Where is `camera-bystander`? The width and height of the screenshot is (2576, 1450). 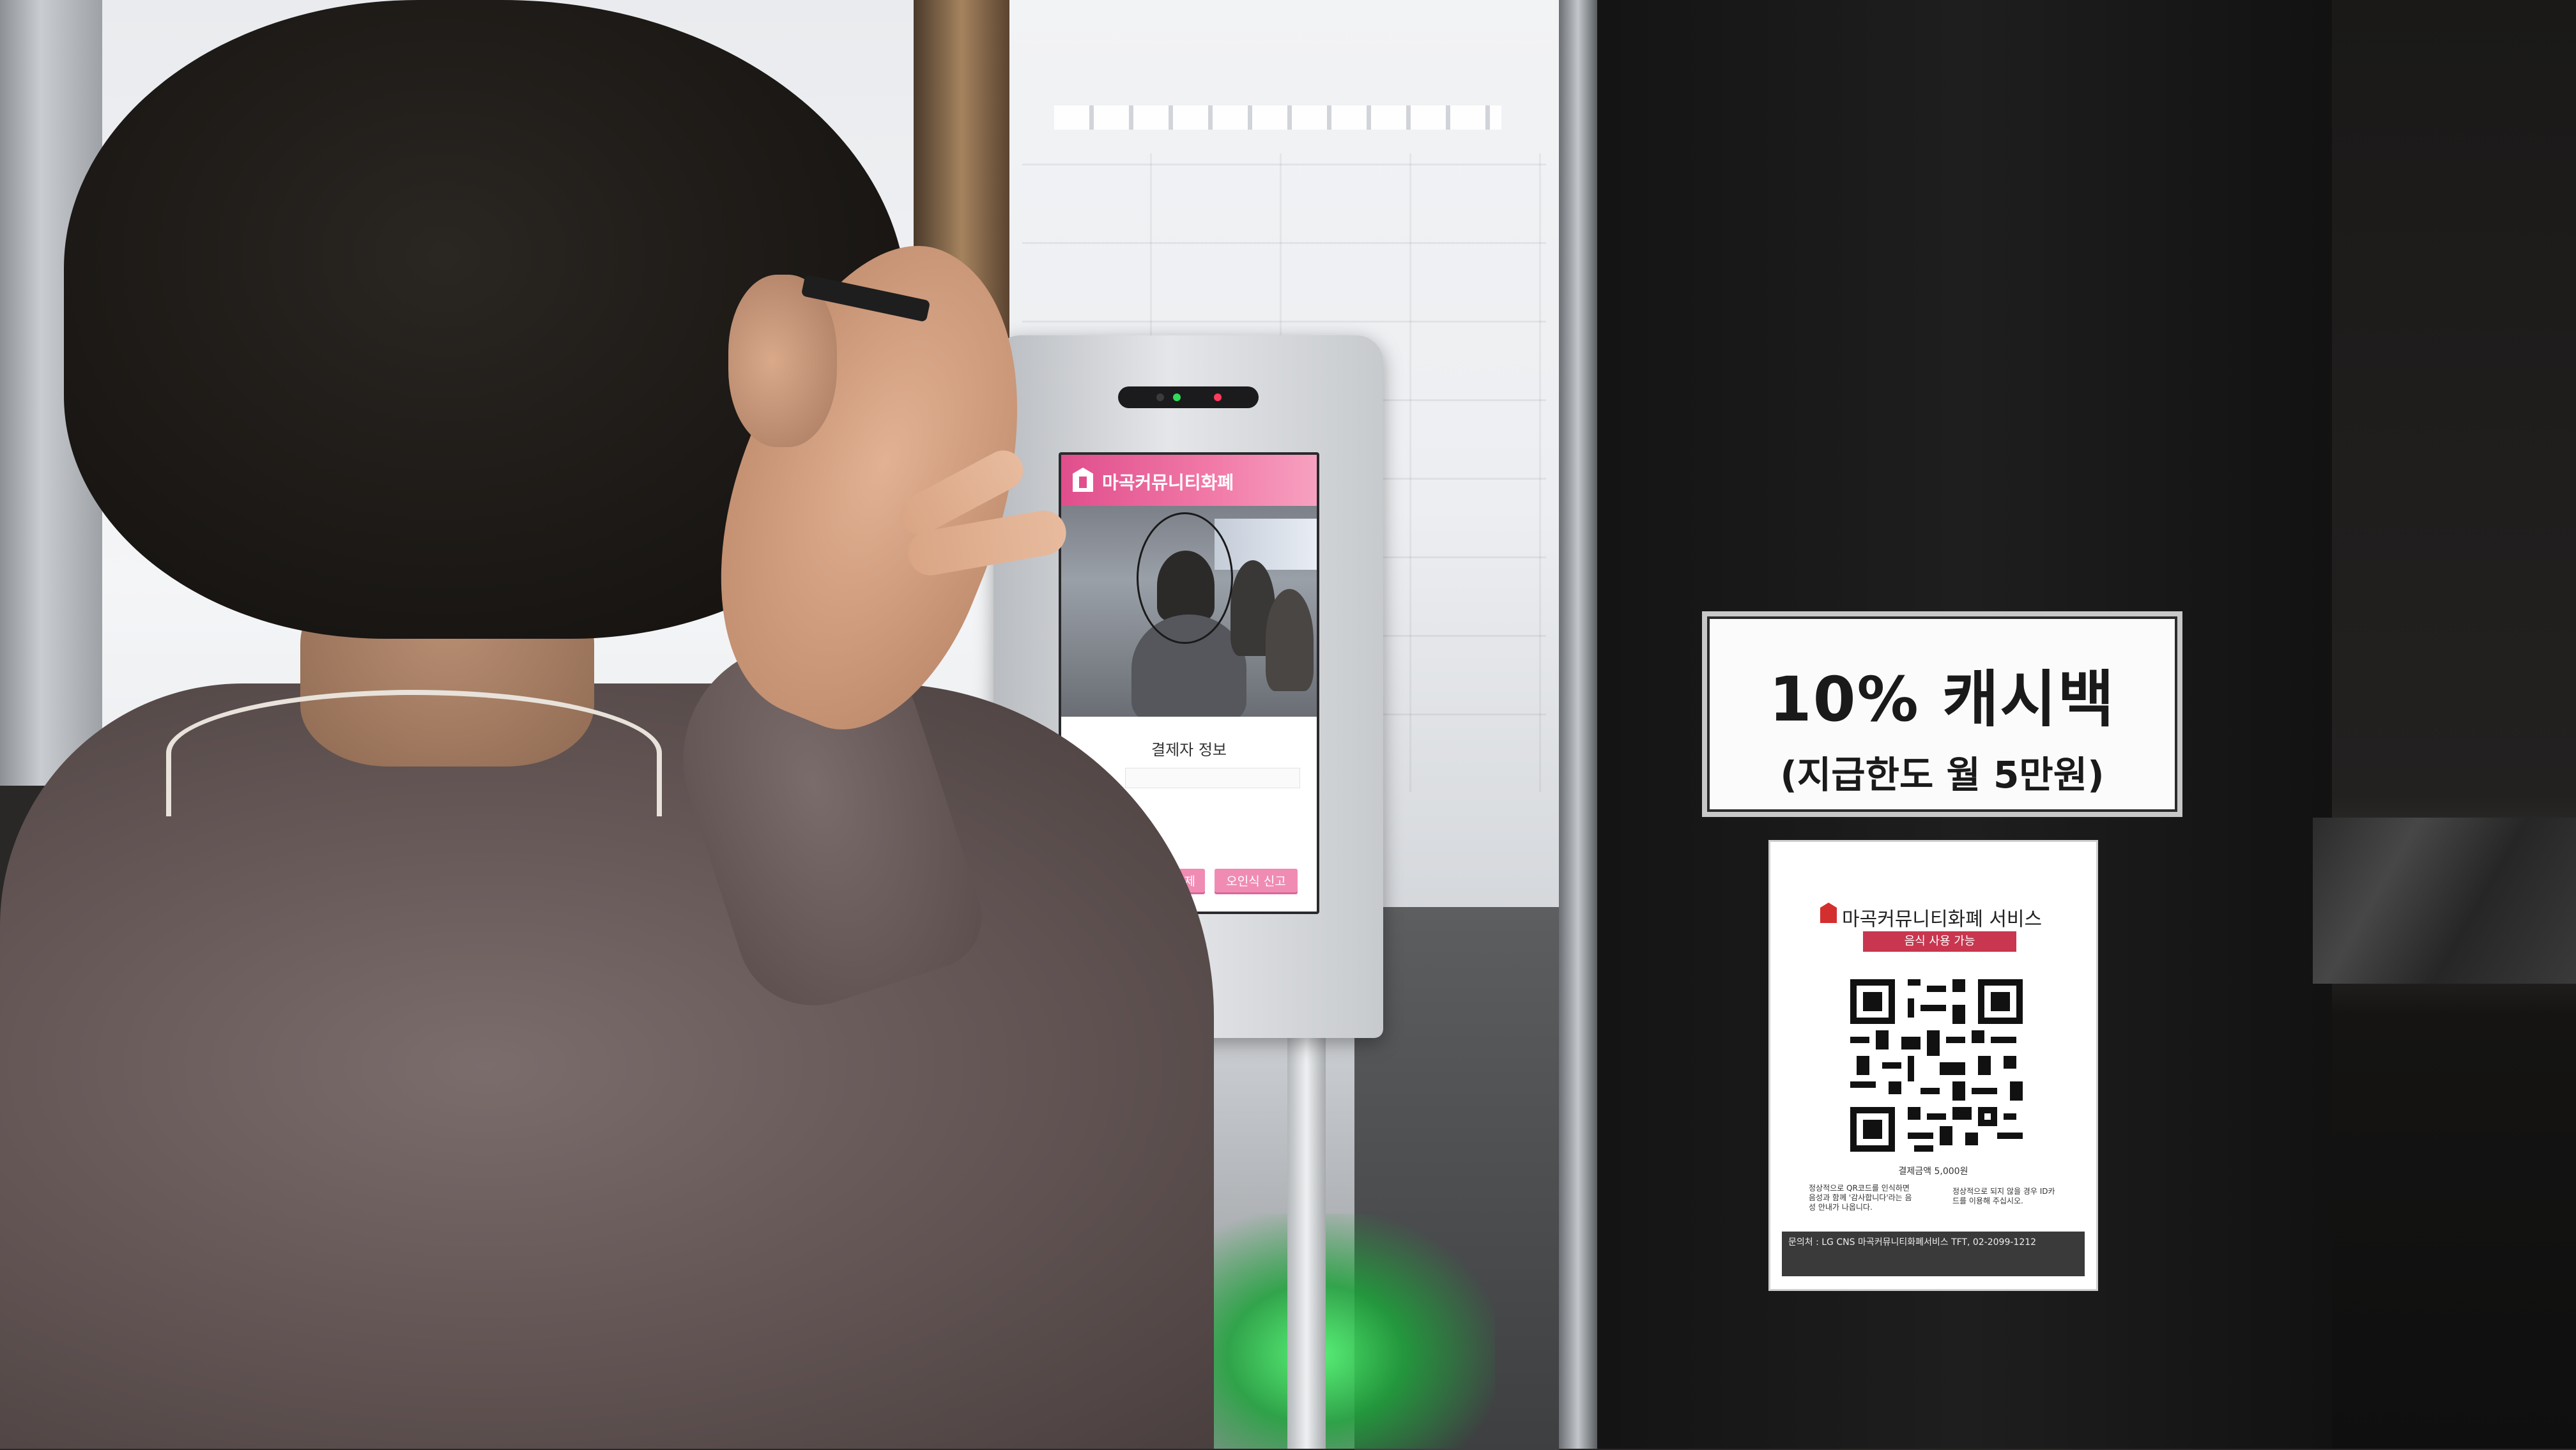 camera-bystander is located at coordinates (1290, 640).